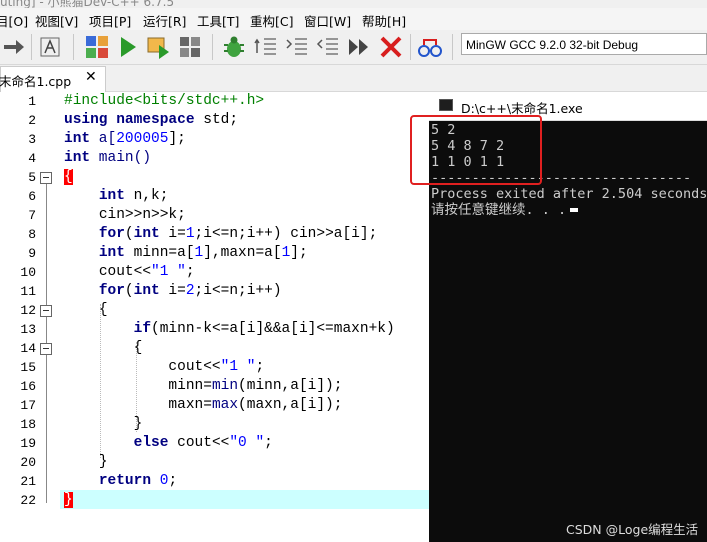  I want to click on stop-icon, so click(391, 47).